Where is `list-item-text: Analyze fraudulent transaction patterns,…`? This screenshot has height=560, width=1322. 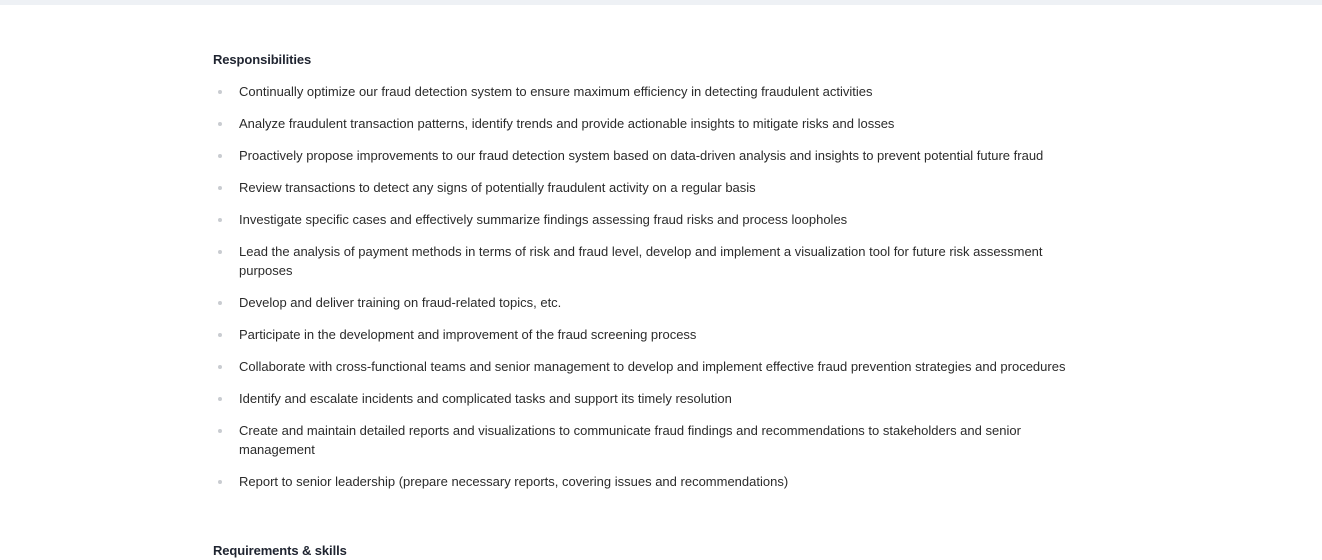 list-item-text: Analyze fraudulent transaction patterns,… is located at coordinates (567, 123).